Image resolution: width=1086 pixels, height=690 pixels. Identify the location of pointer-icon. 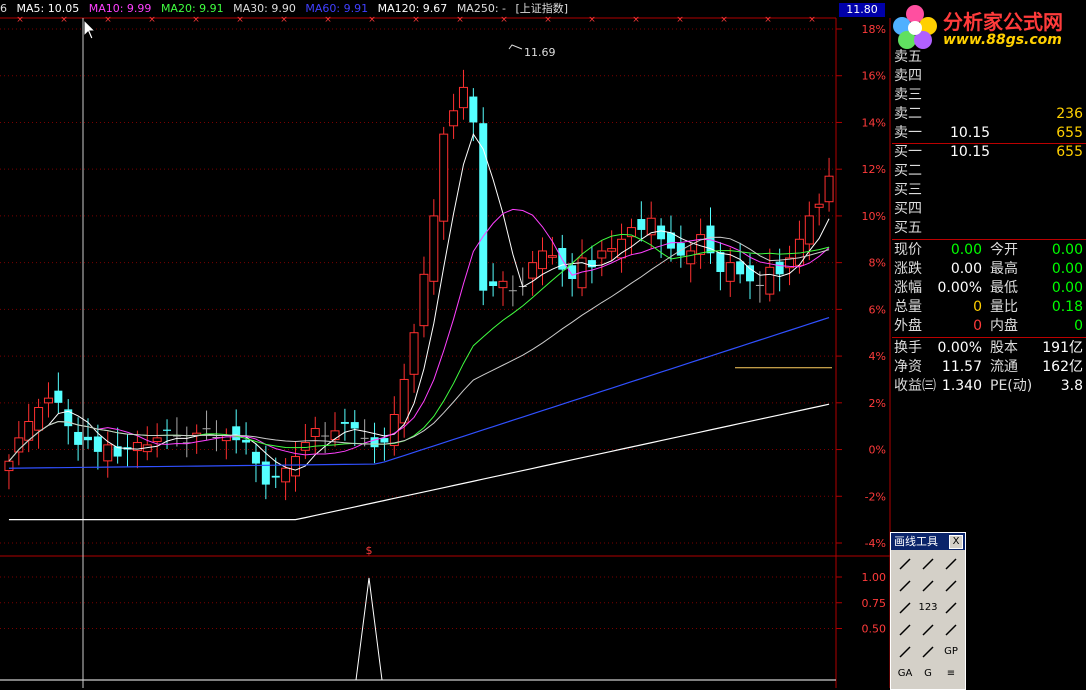
(905, 563).